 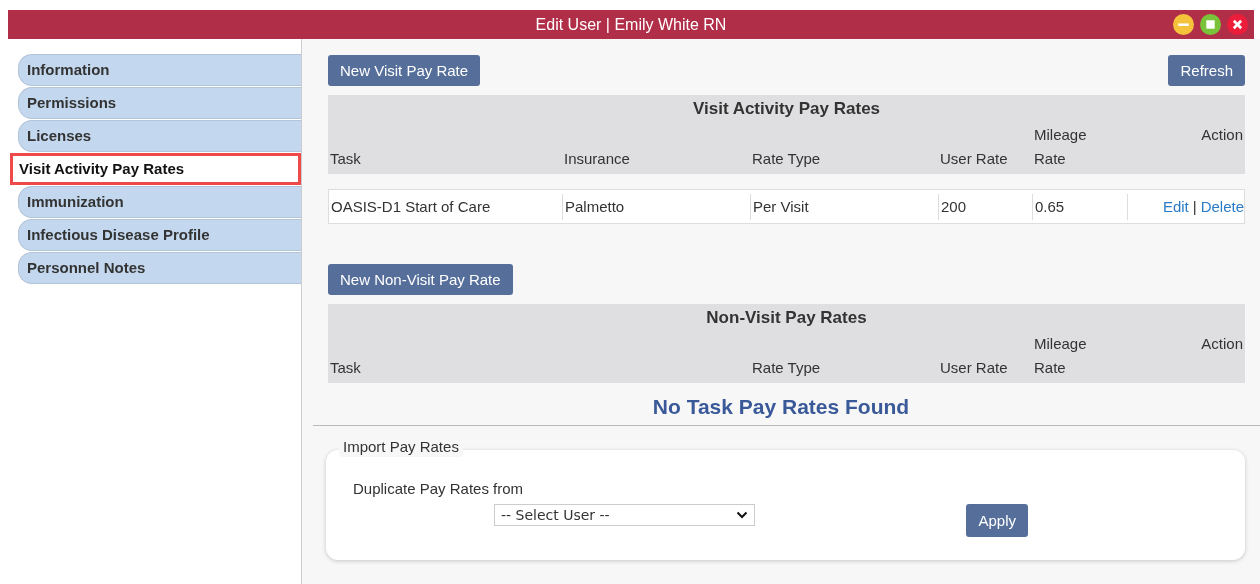 I want to click on window-title: Edit User | Emily White RN, so click(x=631, y=24).